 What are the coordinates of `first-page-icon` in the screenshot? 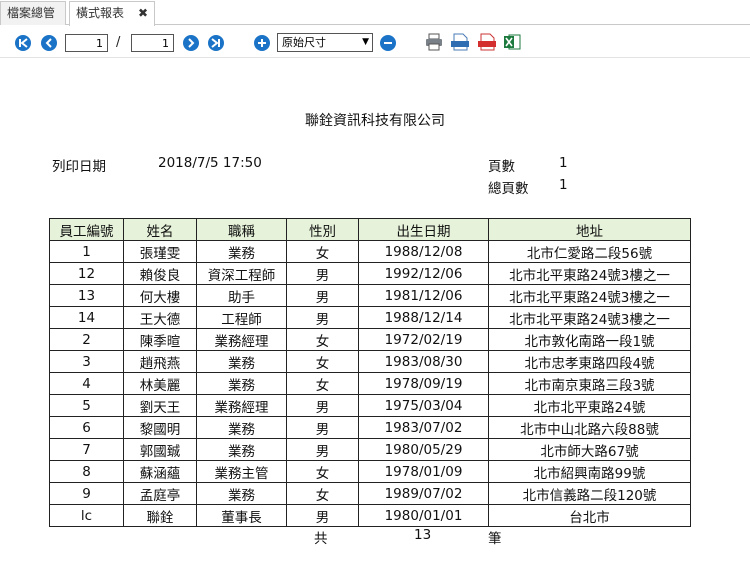 It's located at (23, 43).